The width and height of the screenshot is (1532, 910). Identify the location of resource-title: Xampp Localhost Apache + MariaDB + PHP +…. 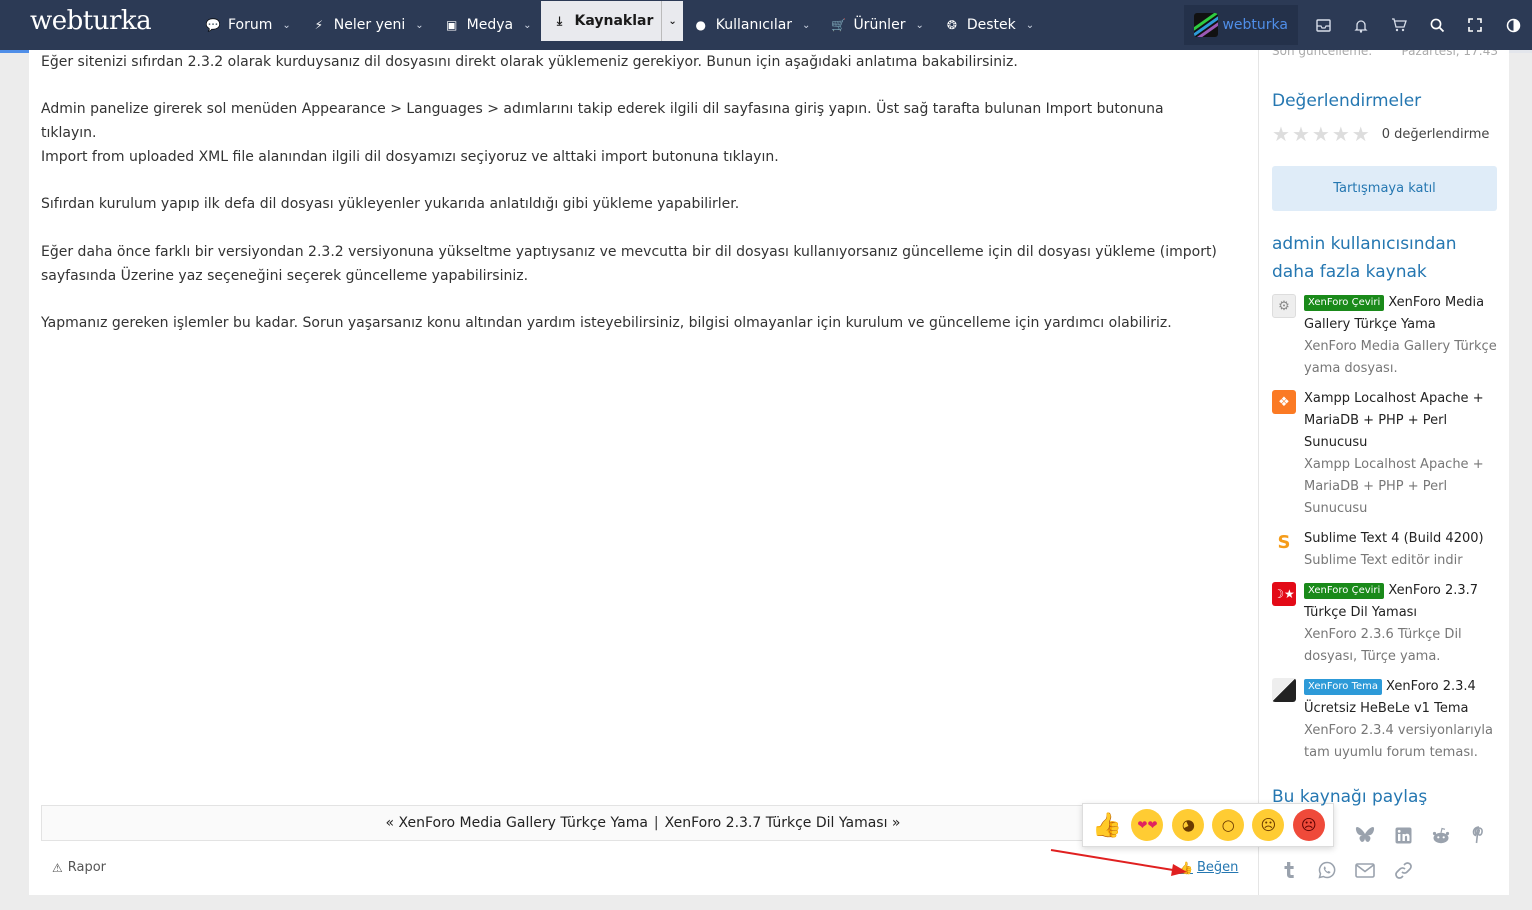
(1394, 420).